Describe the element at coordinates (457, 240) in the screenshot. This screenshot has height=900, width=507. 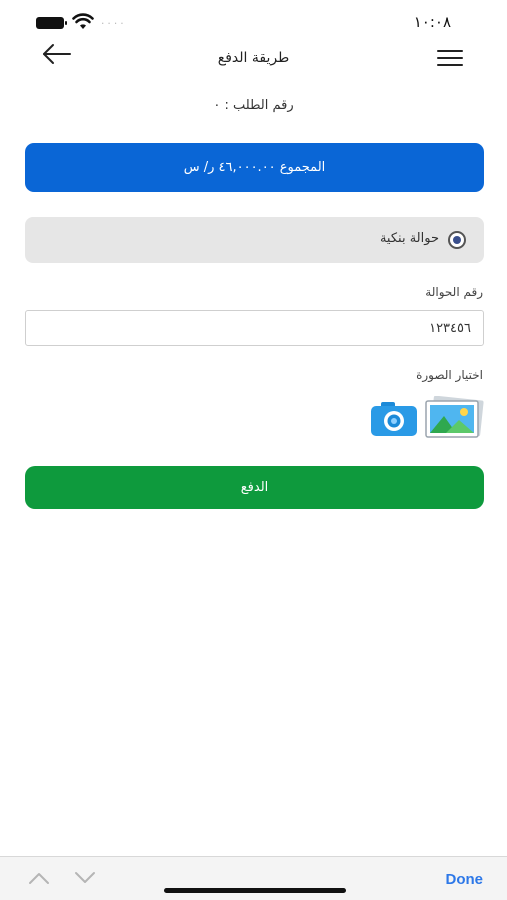
I see `radio-selected-icon` at that location.